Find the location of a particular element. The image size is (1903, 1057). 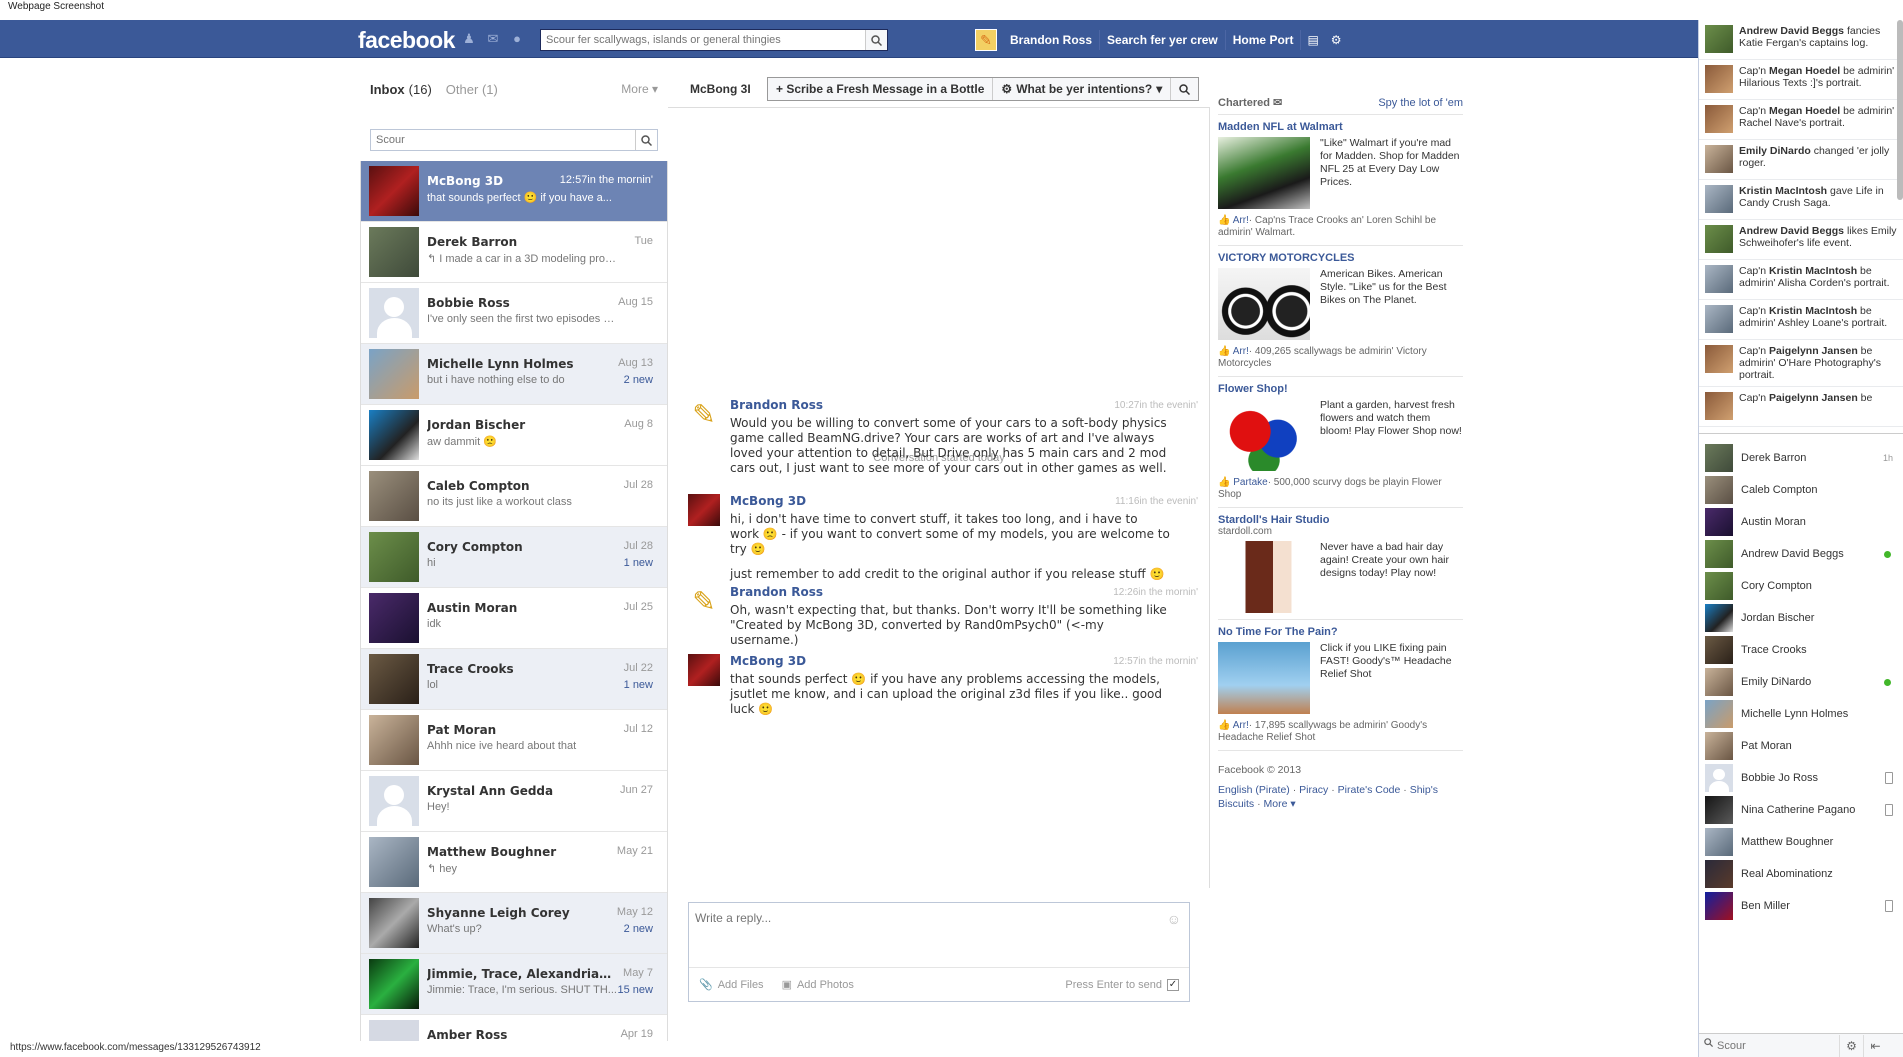

new-message-button: + Scribe a Fresh Message in a Bottle is located at coordinates (881, 89).